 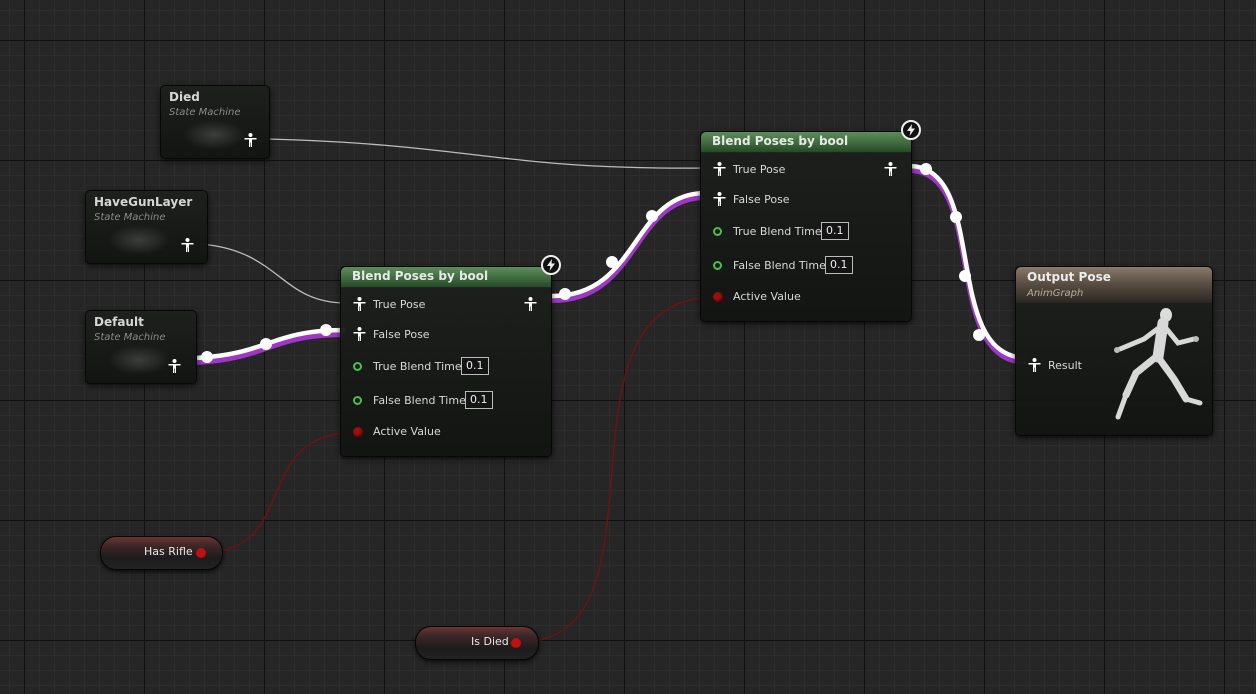 I want to click on node-title: Output Pose, so click(x=1069, y=277).